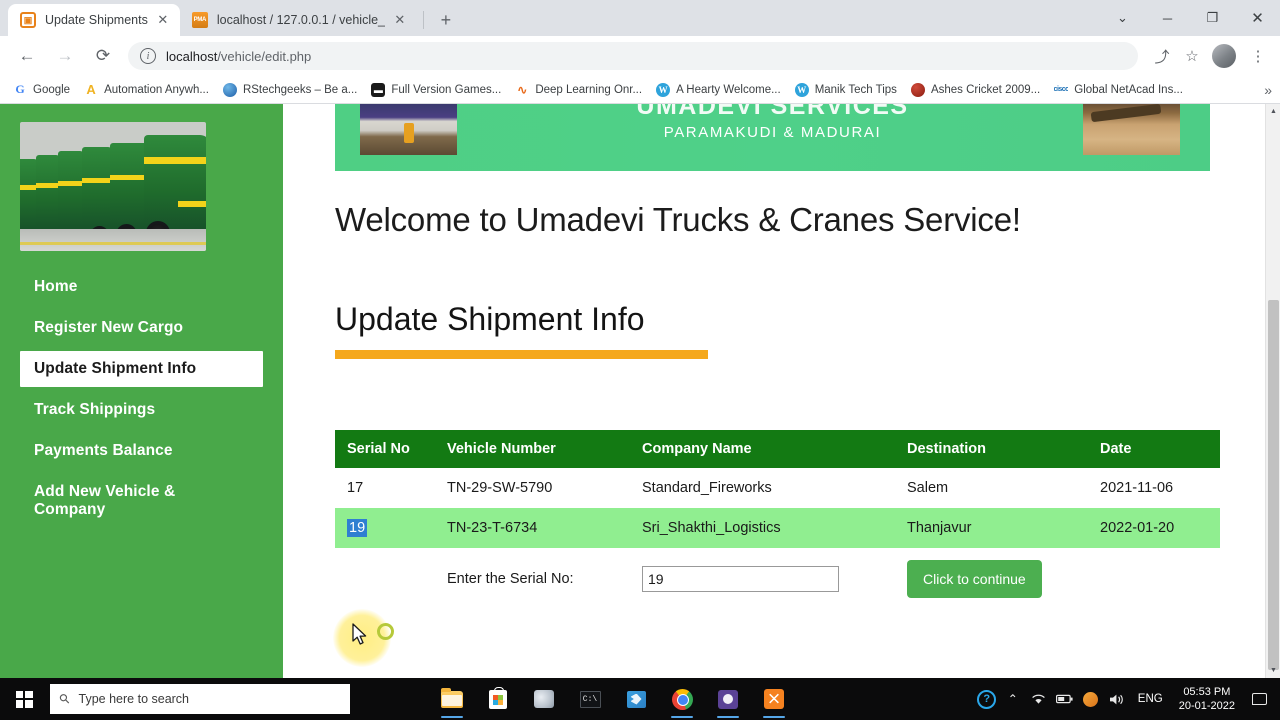 The width and height of the screenshot is (1280, 720). What do you see at coordinates (1131, 129) in the screenshot?
I see `crane-on-sand-photo` at bounding box center [1131, 129].